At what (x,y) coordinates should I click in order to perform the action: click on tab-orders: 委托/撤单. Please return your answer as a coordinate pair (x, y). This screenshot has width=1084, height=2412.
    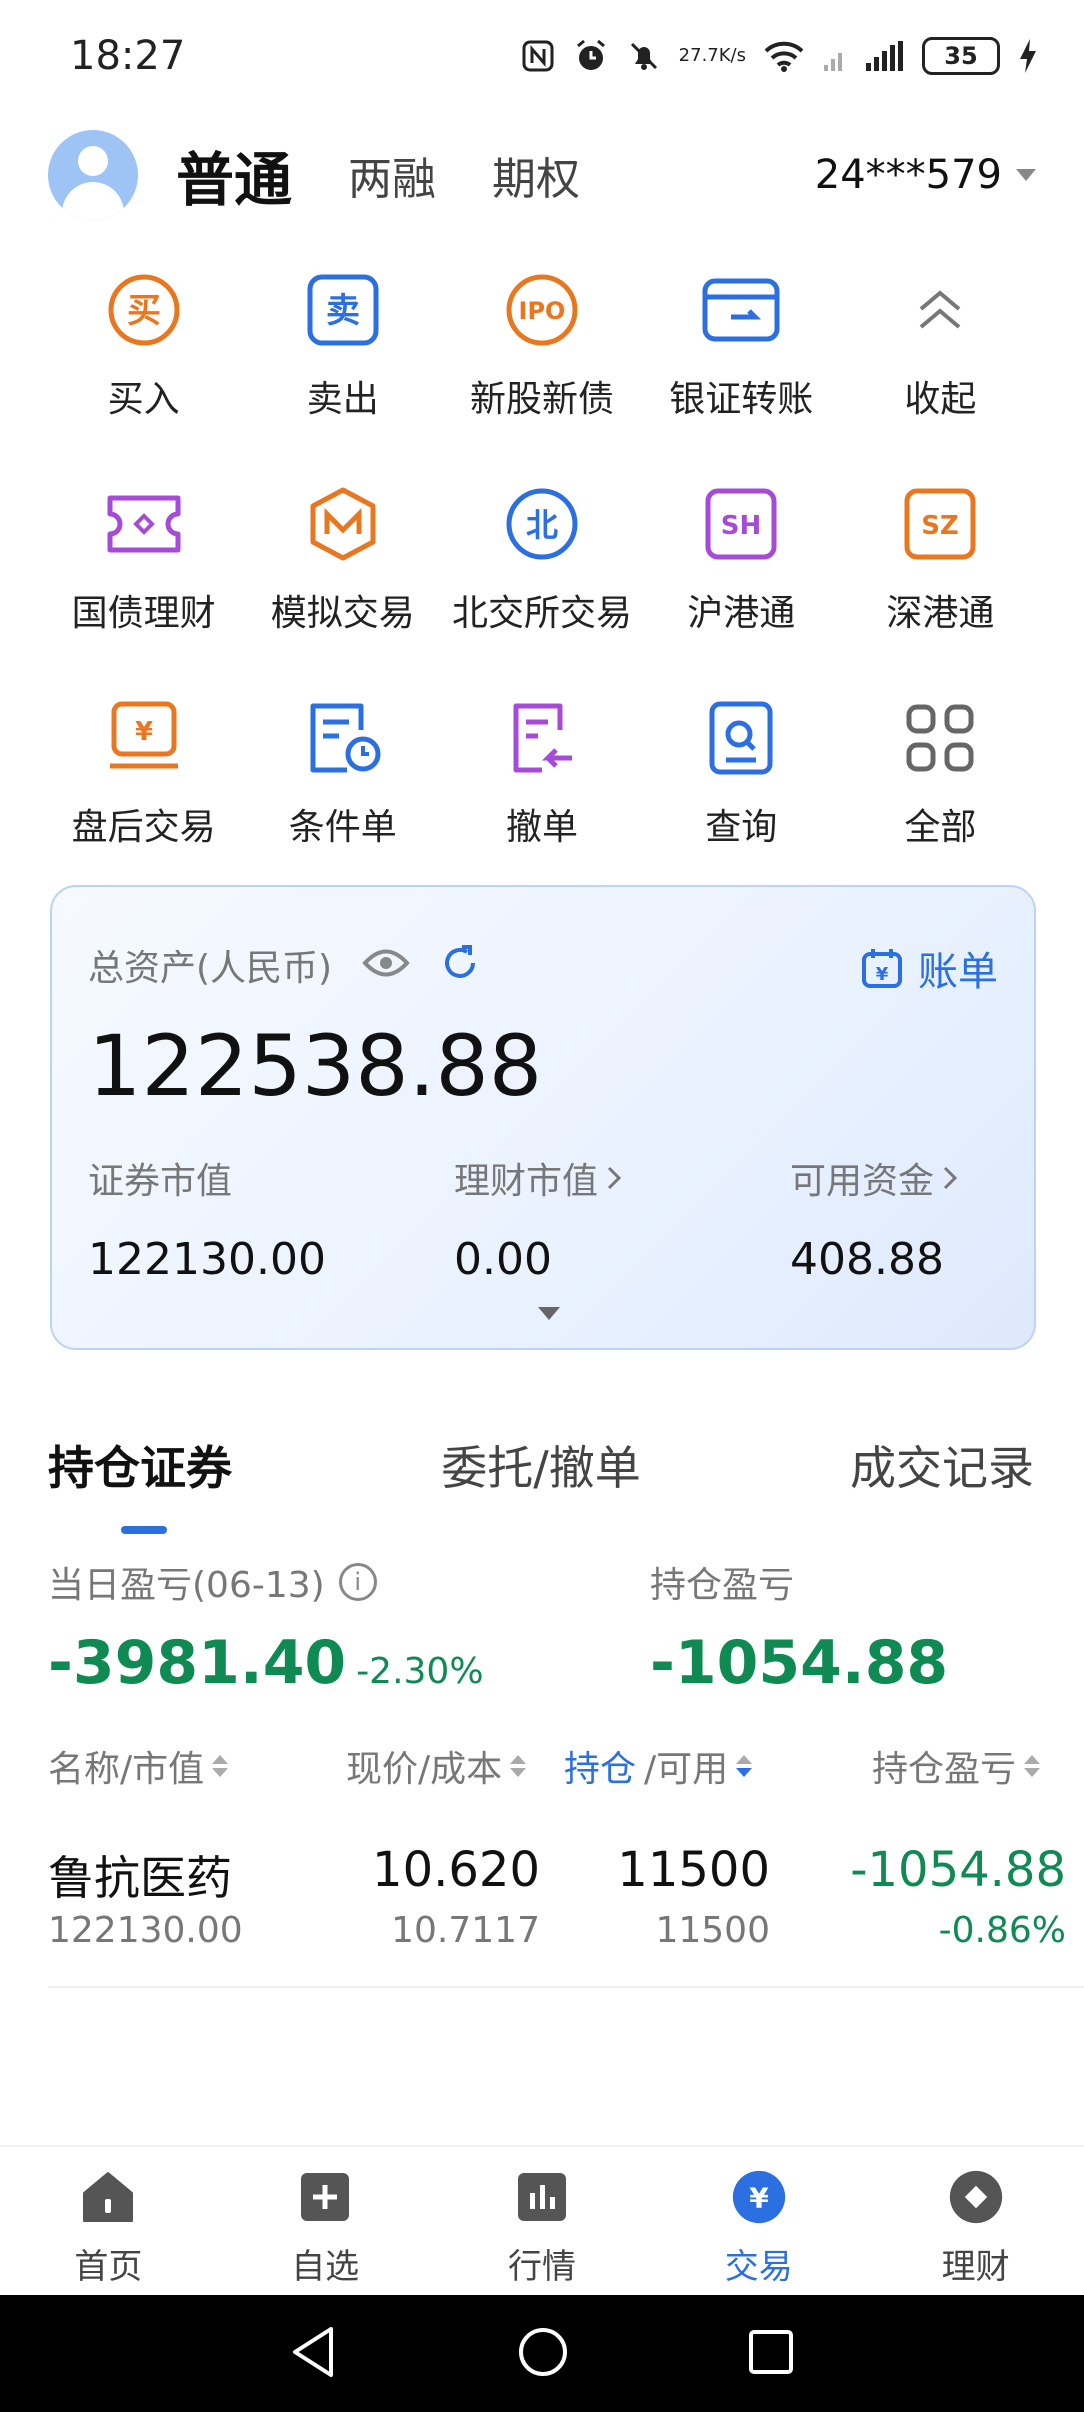
    Looking at the image, I should click on (541, 1465).